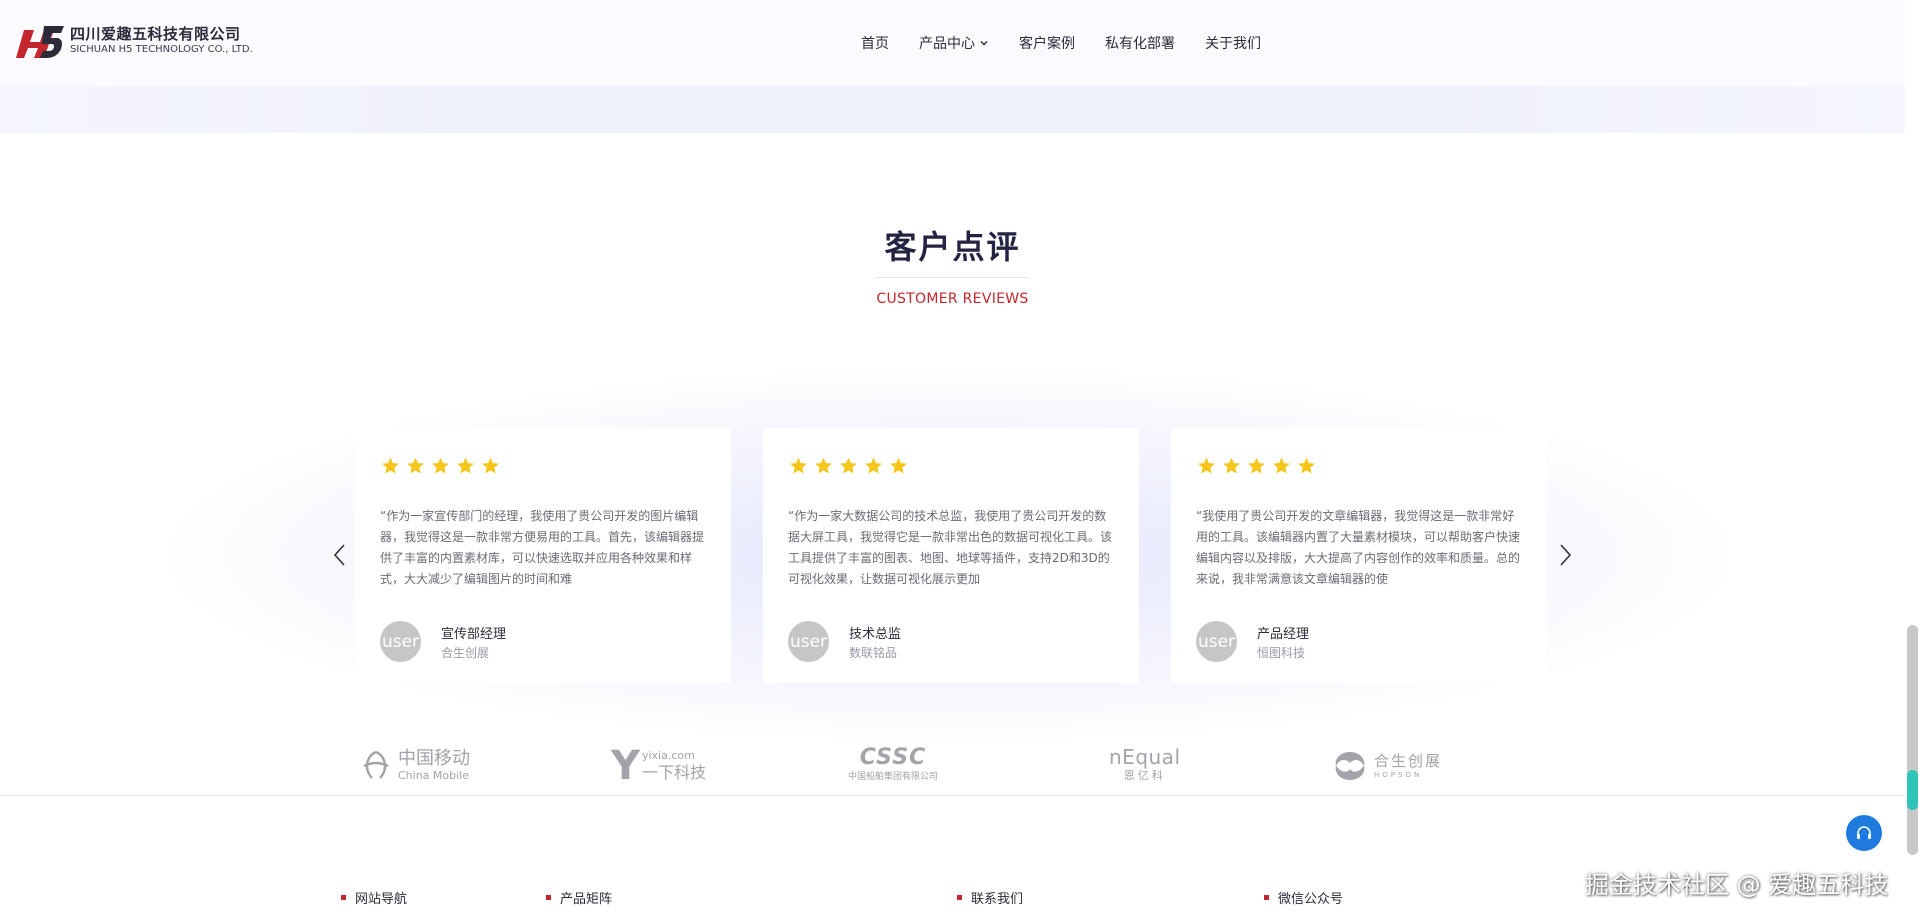  I want to click on partner-subname: 中国船舶集团有限公司, so click(893, 777).